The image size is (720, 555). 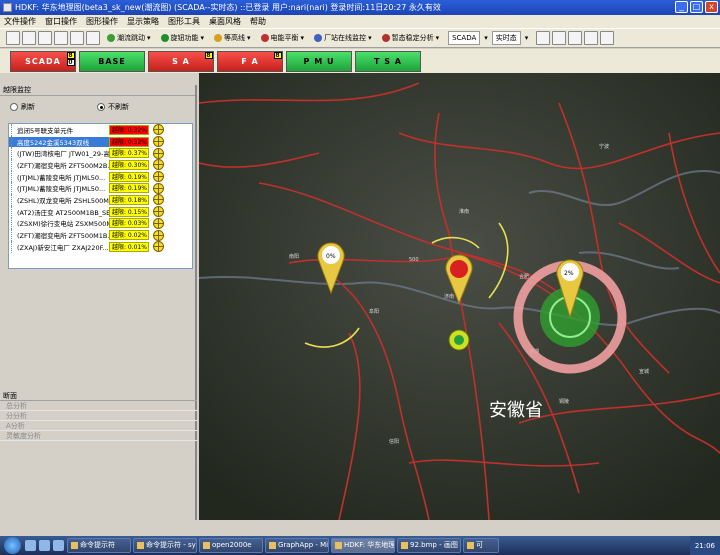 I want to click on link-icon, so click(x=559, y=38).